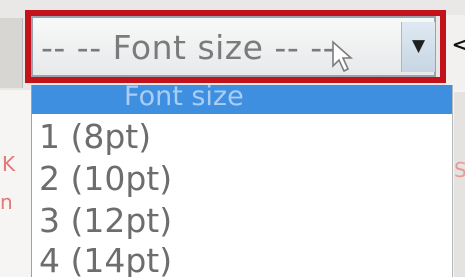 Image resolution: width=465 pixels, height=277 pixels. I want to click on background-text-fragment: n, so click(6, 202).